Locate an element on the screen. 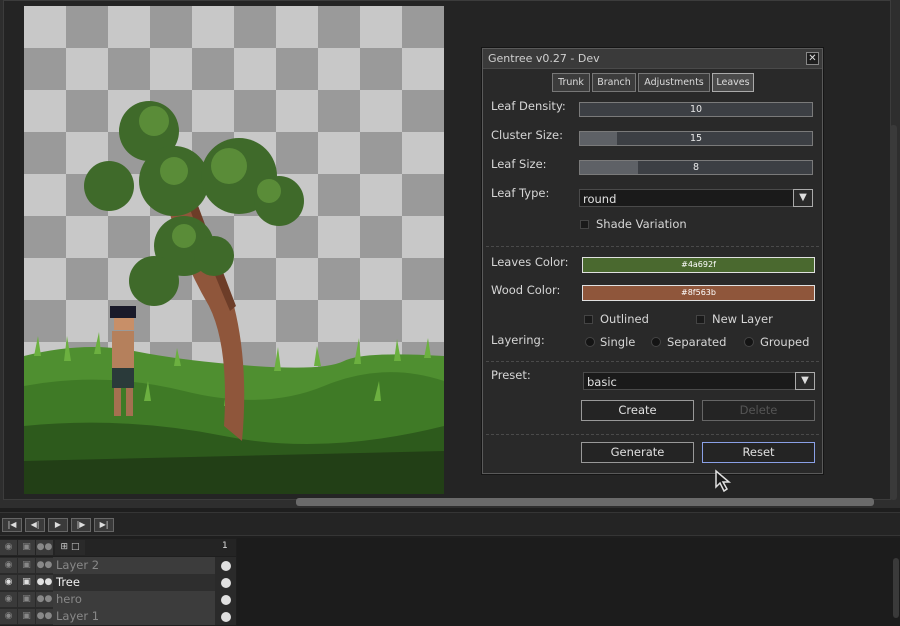 The width and height of the screenshot is (900, 626). next-frame-icon: |▶ is located at coordinates (81, 525).